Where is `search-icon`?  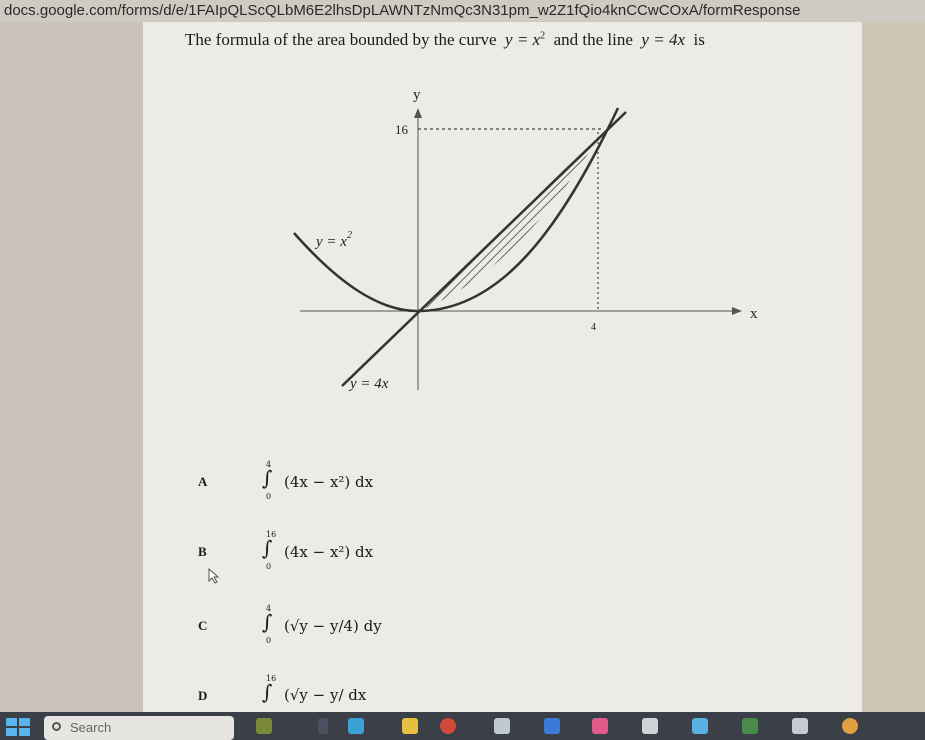 search-icon is located at coordinates (56, 726).